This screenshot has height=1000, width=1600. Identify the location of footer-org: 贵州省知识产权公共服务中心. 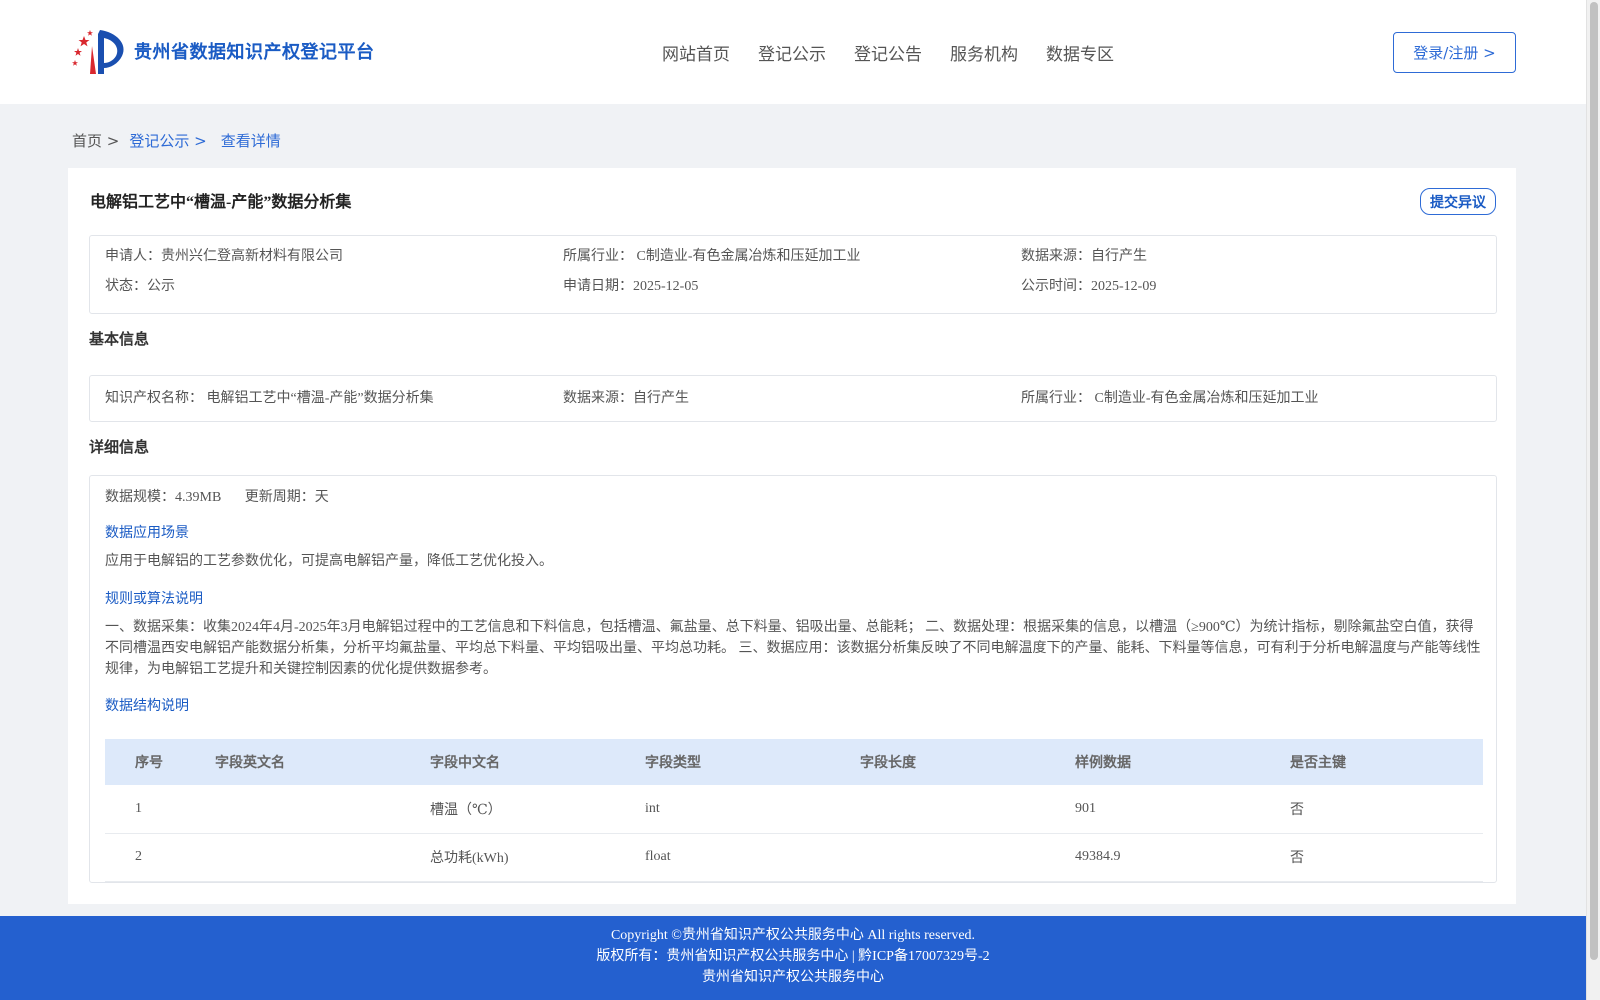
(793, 977).